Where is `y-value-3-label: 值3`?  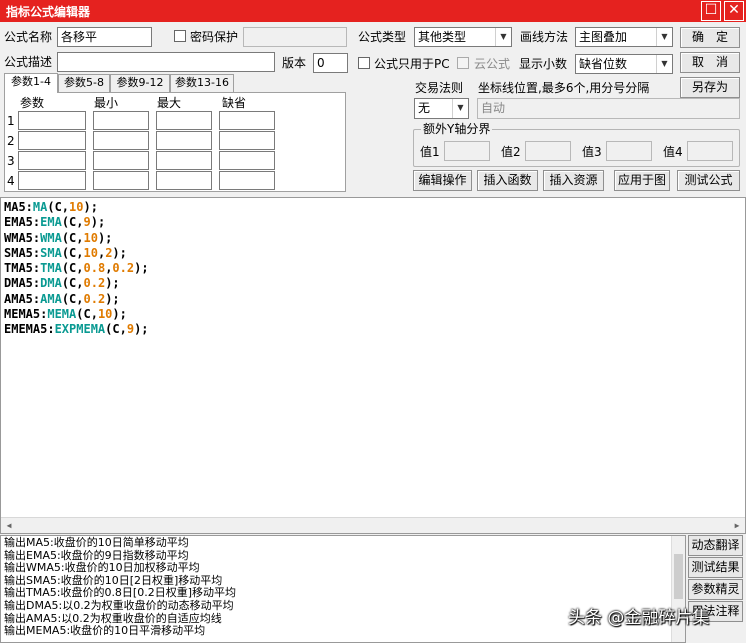
y-value-3-label: 值3 is located at coordinates (592, 152).